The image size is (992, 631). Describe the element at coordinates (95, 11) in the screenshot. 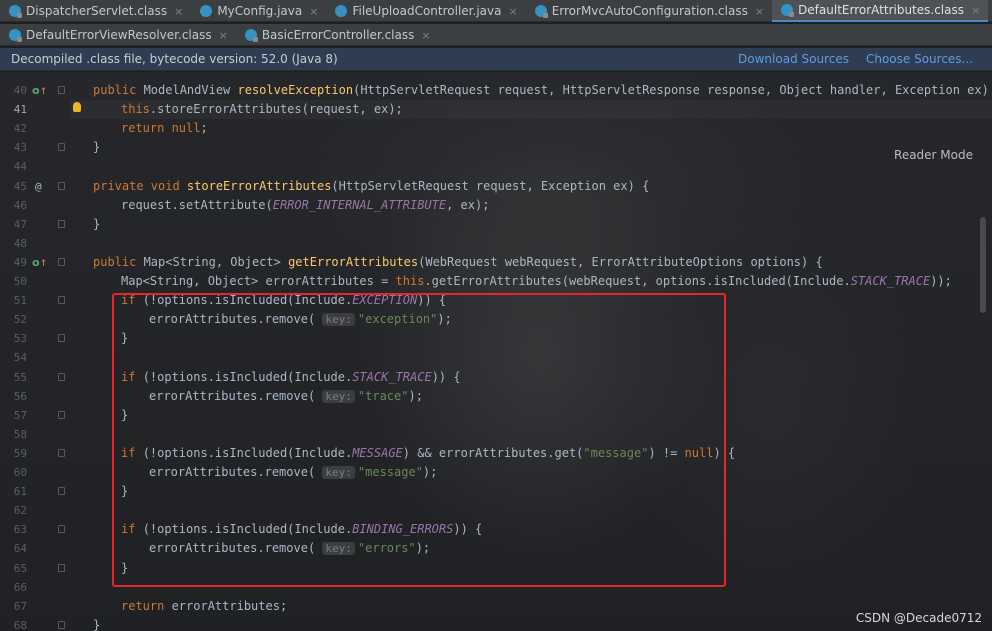

I see `tab-dispatcherservlet: DispatcherServlet.class ×` at that location.